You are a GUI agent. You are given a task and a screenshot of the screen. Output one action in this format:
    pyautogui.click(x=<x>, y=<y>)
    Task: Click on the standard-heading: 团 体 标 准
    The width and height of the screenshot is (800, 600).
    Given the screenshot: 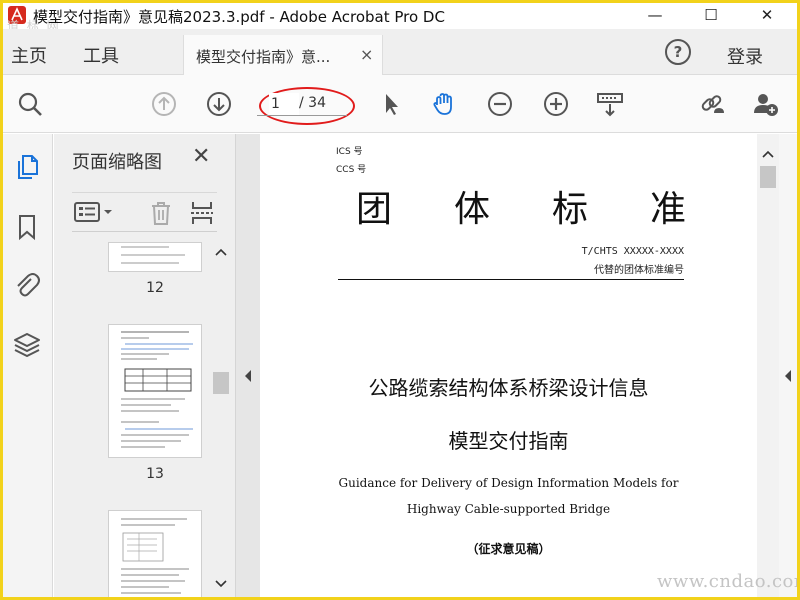 What is the action you would take?
    pyautogui.click(x=521, y=206)
    